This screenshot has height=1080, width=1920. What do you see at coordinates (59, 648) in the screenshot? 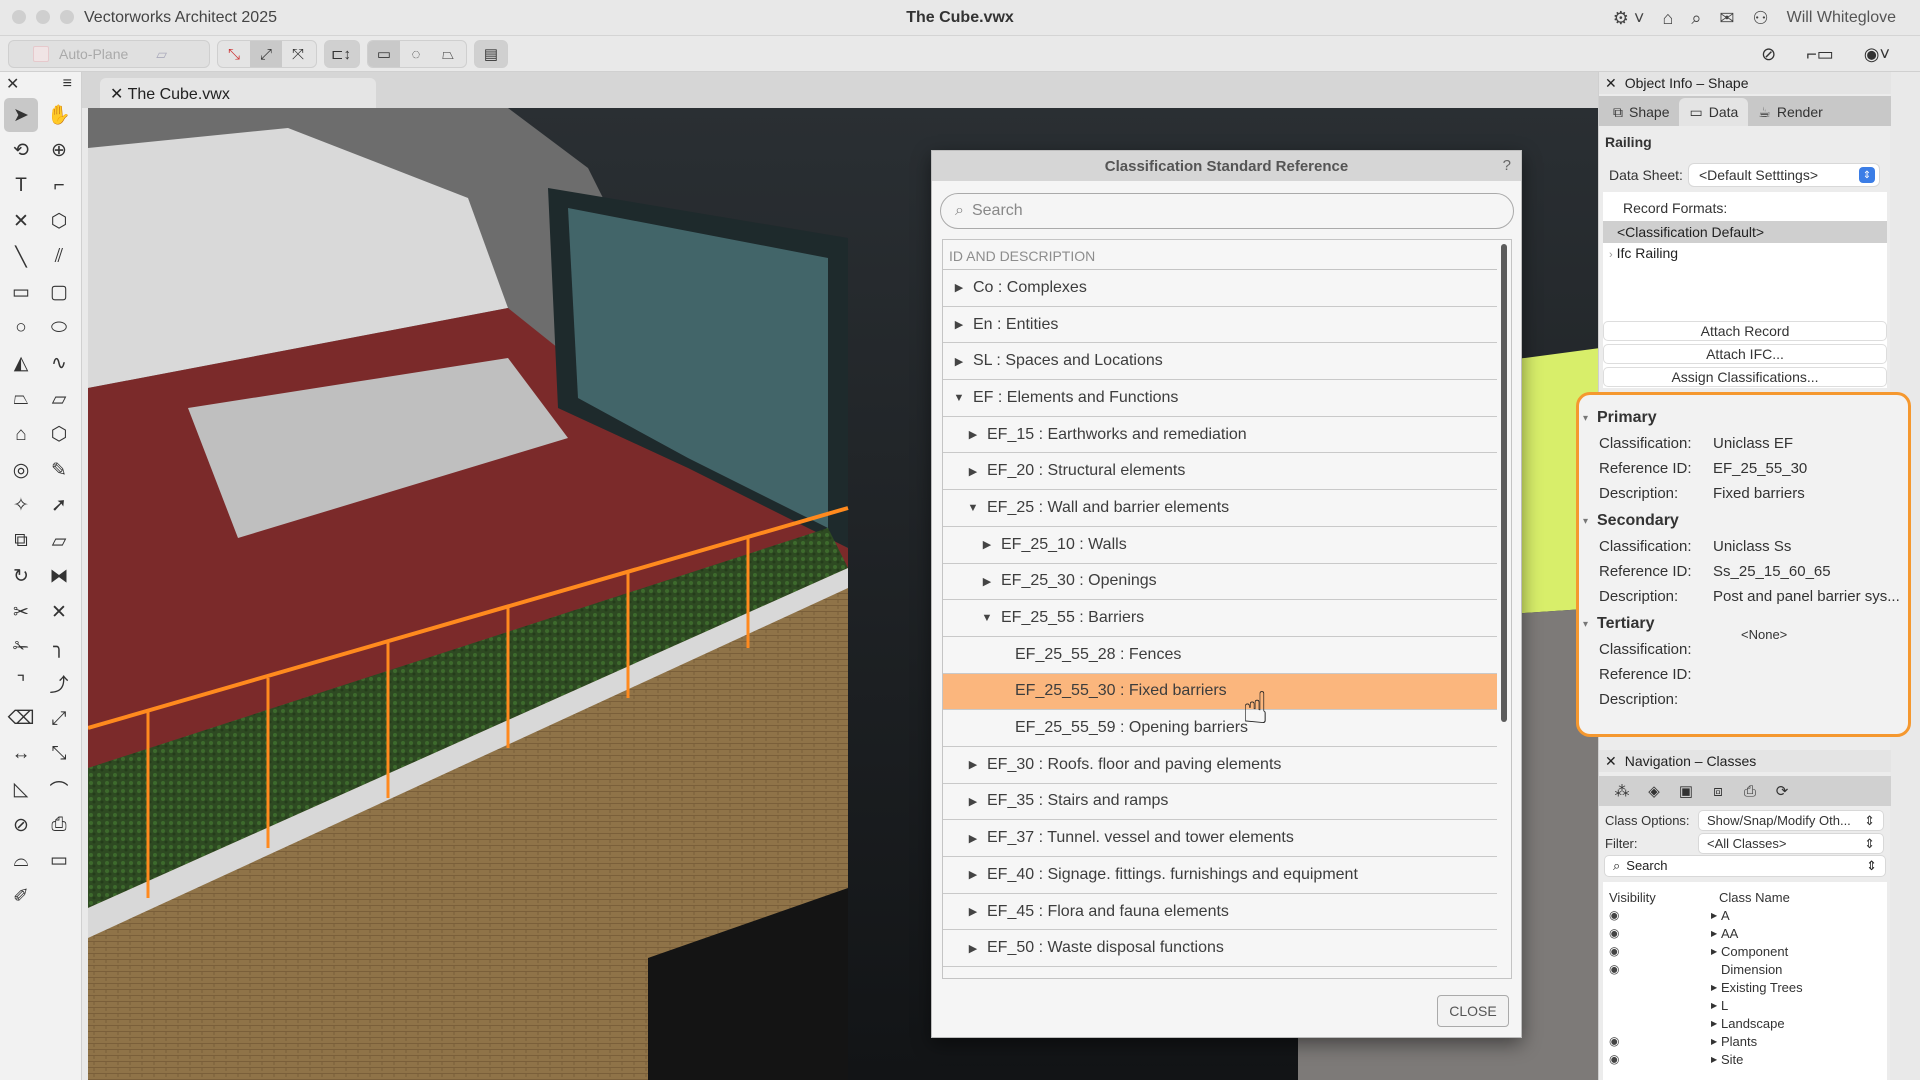
I see `fillet-tool: ╮` at bounding box center [59, 648].